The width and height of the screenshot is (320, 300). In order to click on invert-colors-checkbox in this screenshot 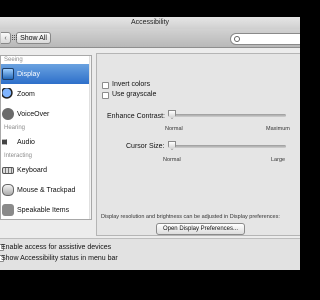, I will do `click(105, 85)`.